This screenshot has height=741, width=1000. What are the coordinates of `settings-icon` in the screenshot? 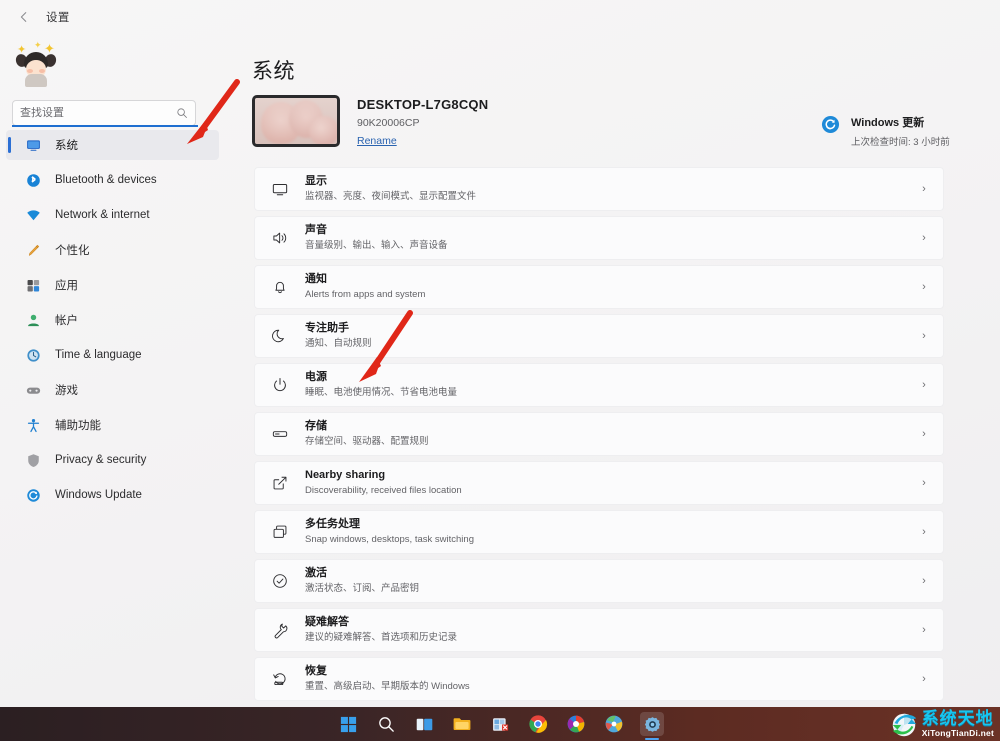 It's located at (652, 726).